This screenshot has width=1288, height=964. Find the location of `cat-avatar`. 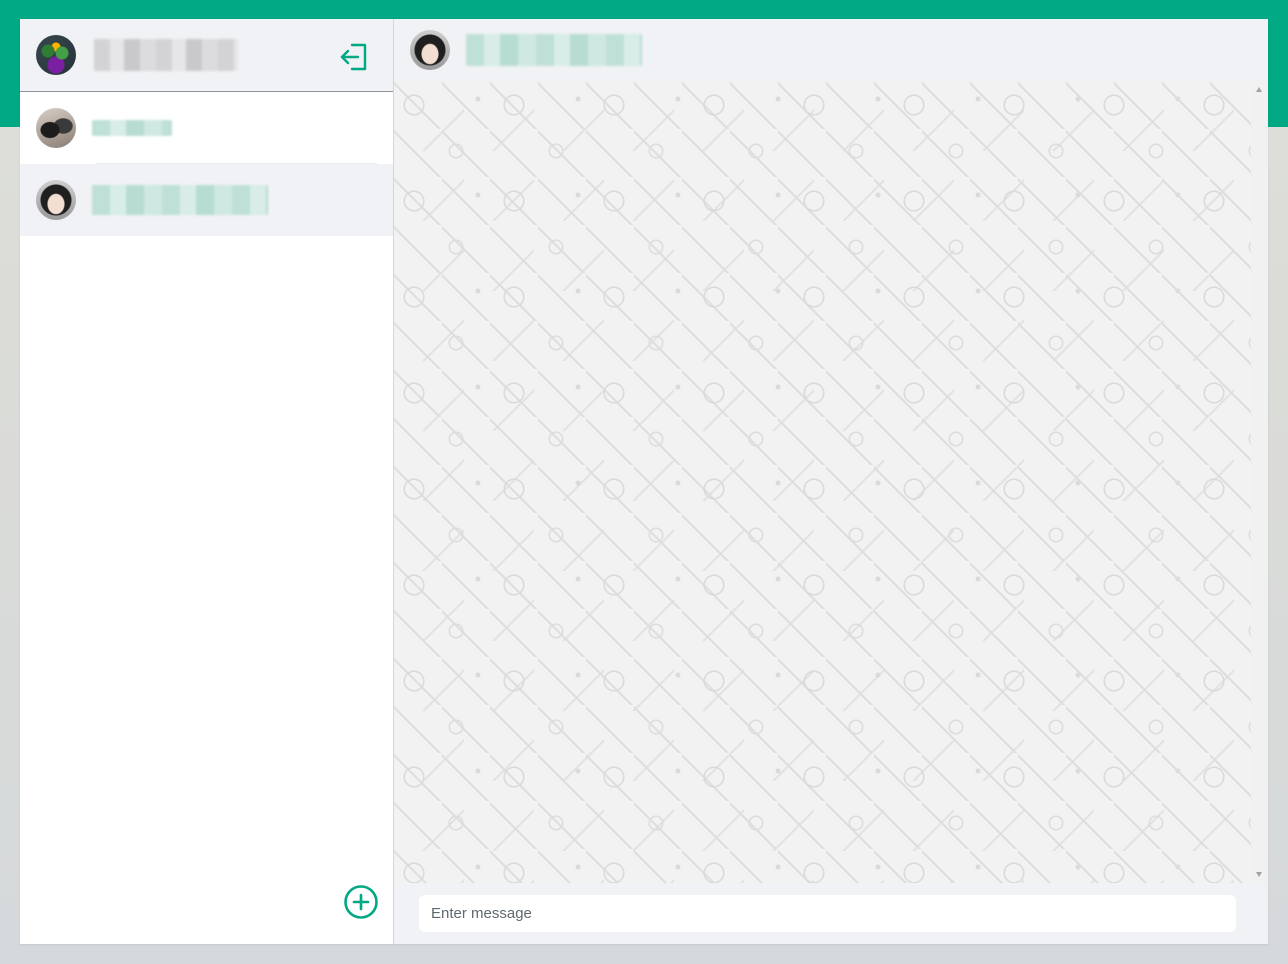

cat-avatar is located at coordinates (56, 128).